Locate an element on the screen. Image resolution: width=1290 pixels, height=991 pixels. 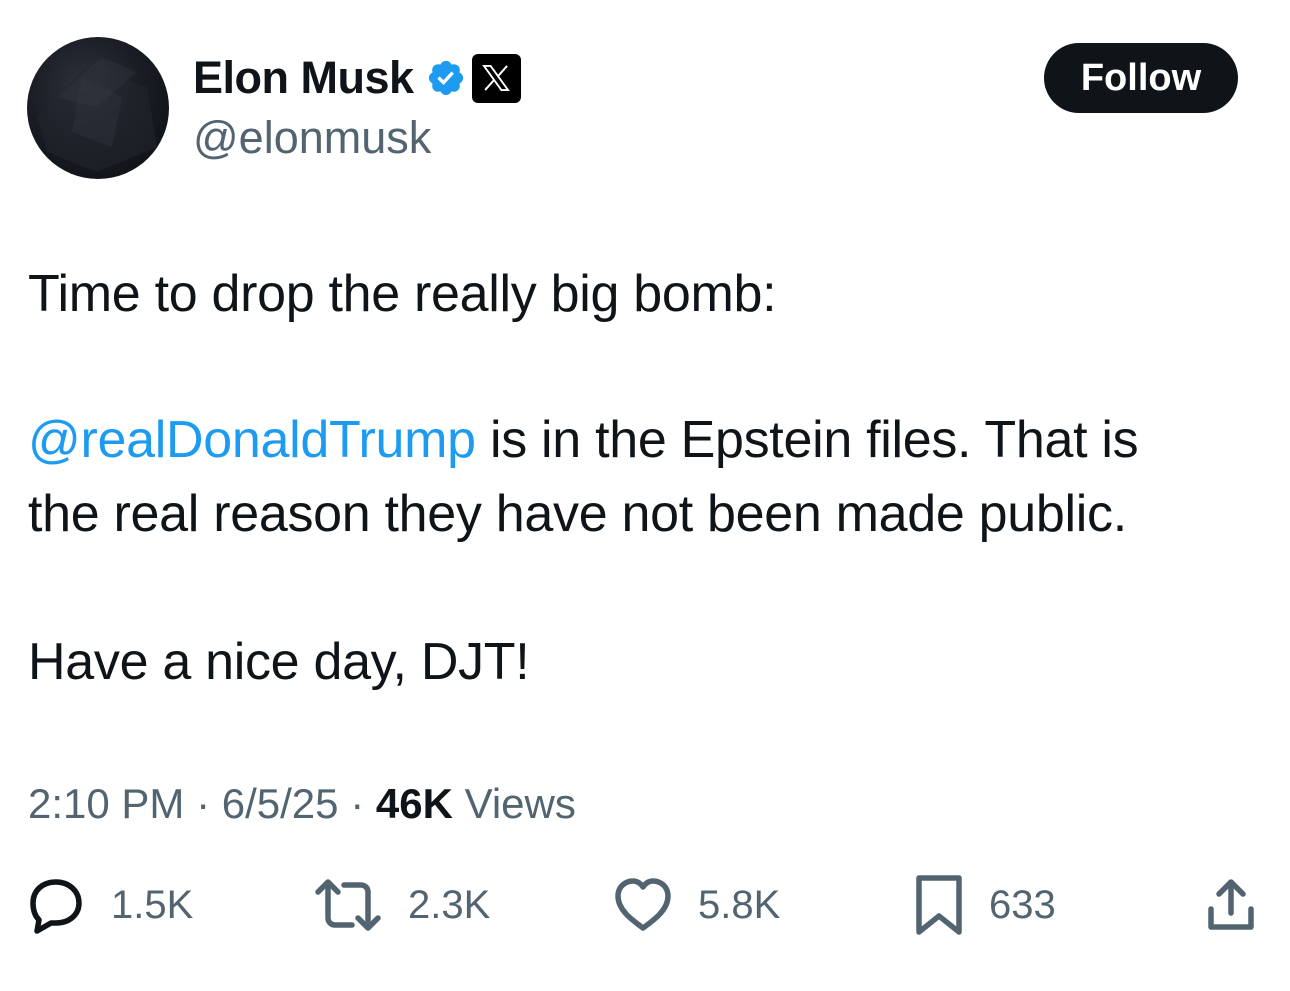
like-button: 5.8K is located at coordinates (696, 905).